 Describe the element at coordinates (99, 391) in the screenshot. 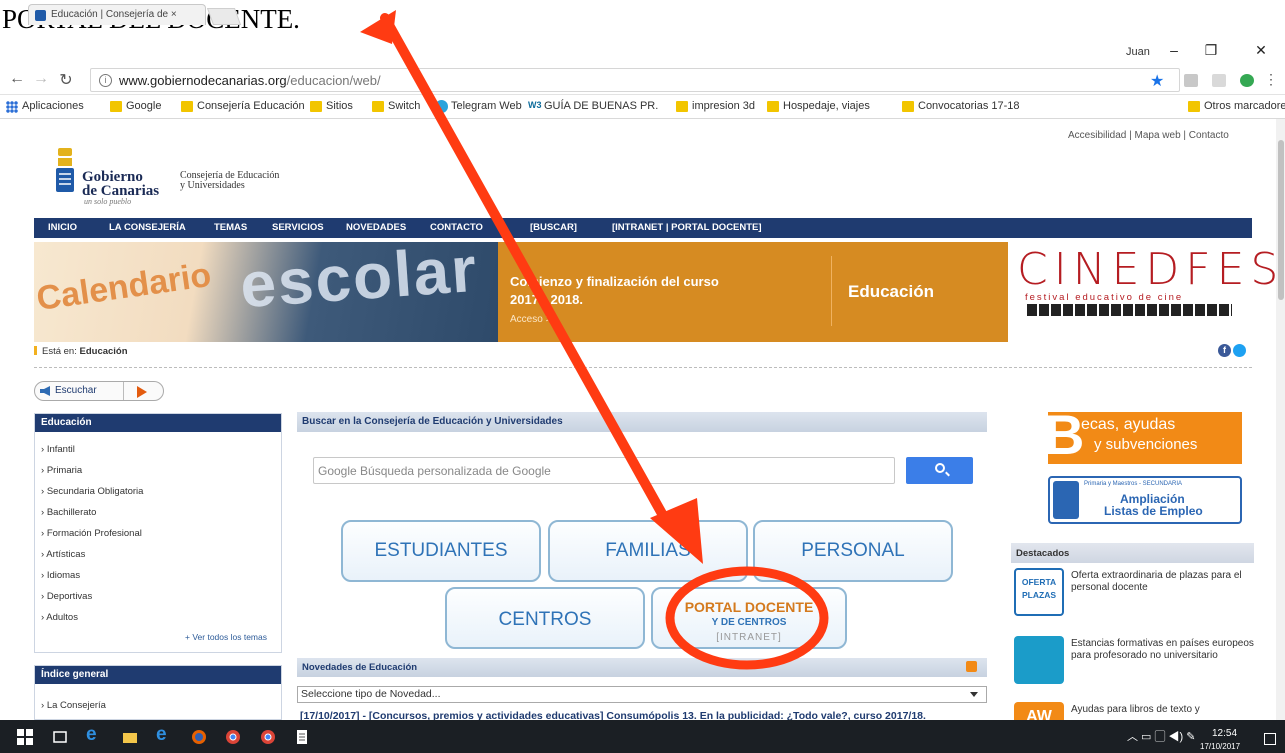

I see `listen-button: Escuchar` at that location.